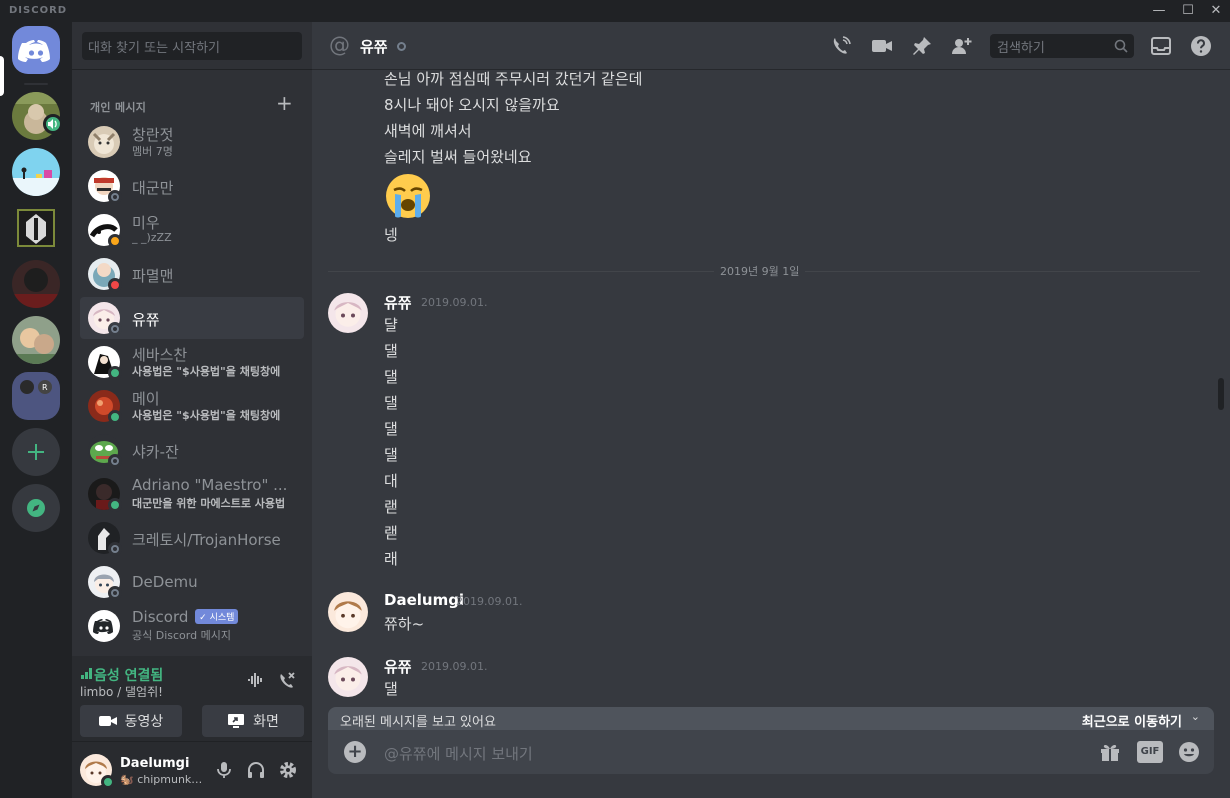  Describe the element at coordinates (1221, 394) in the screenshot. I see `scrollbar-thumb` at that location.